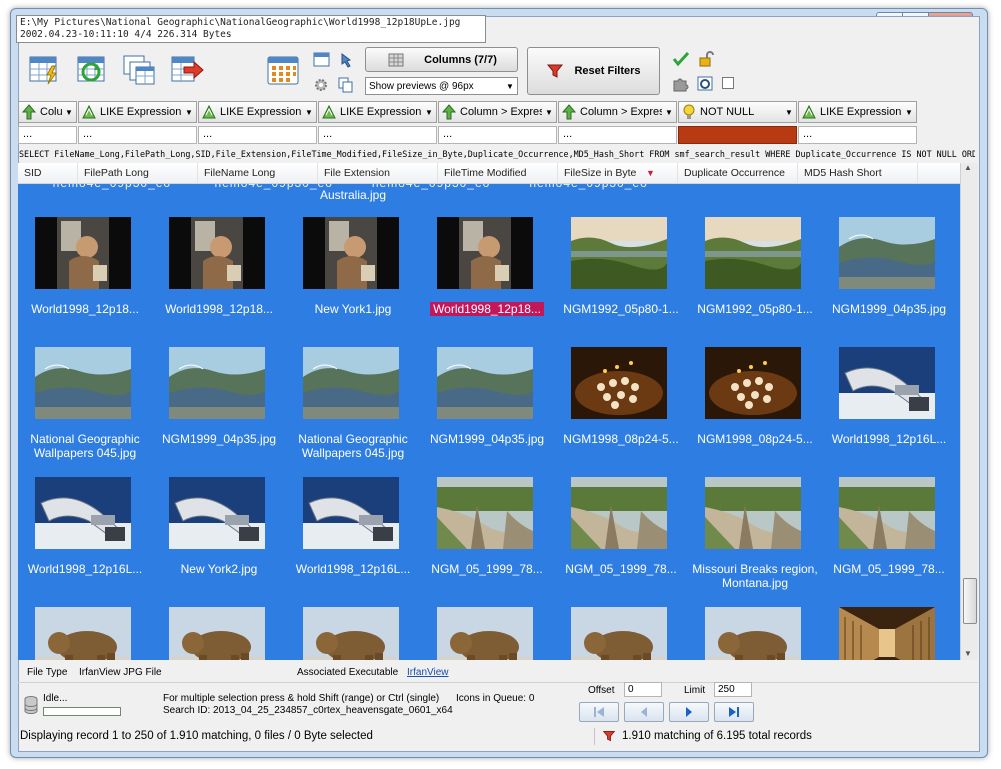  What do you see at coordinates (45, 70) in the screenshot?
I see `table-lightning-icon` at bounding box center [45, 70].